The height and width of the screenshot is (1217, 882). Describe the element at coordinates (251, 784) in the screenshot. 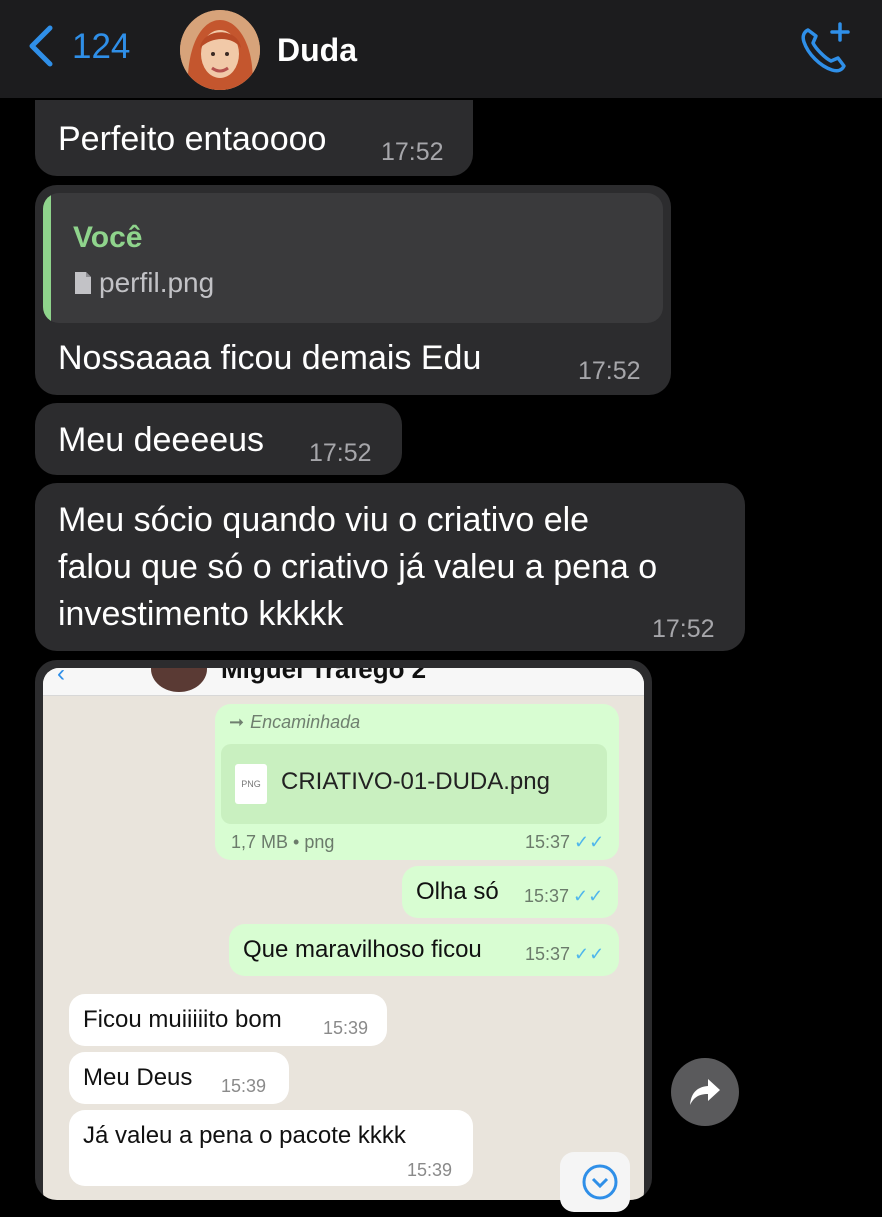

I see `png-file-icon: PNG` at that location.